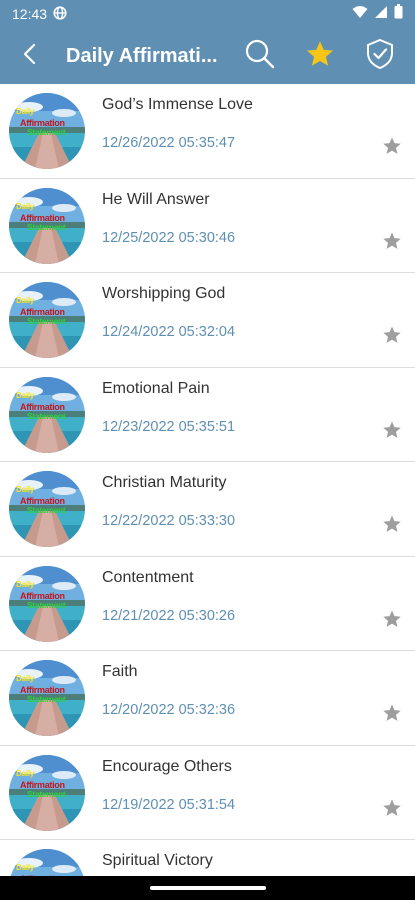 The width and height of the screenshot is (415, 900). Describe the element at coordinates (30, 14) in the screenshot. I see `status-time: 12:43` at that location.